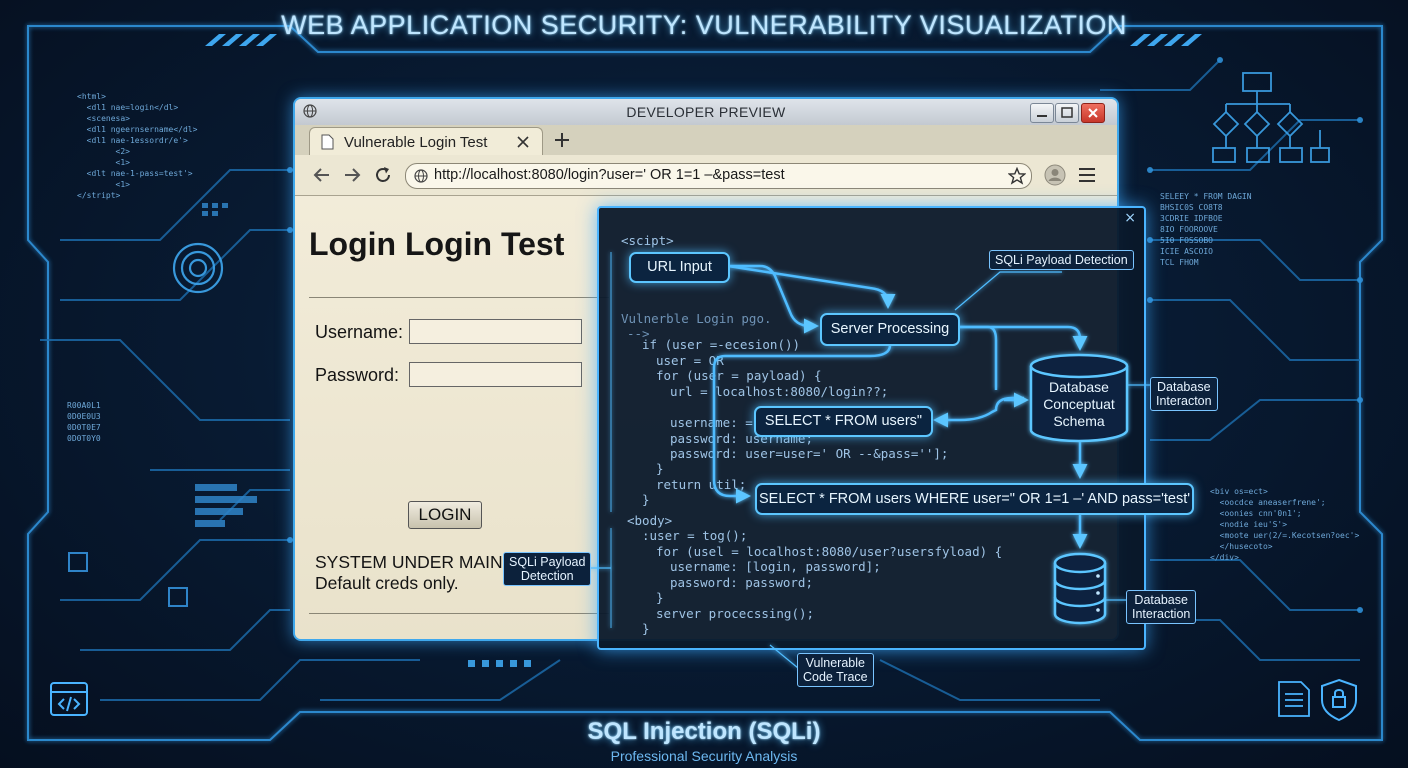 The image size is (1408, 768). I want to click on login-button: LOGIN, so click(445, 515).